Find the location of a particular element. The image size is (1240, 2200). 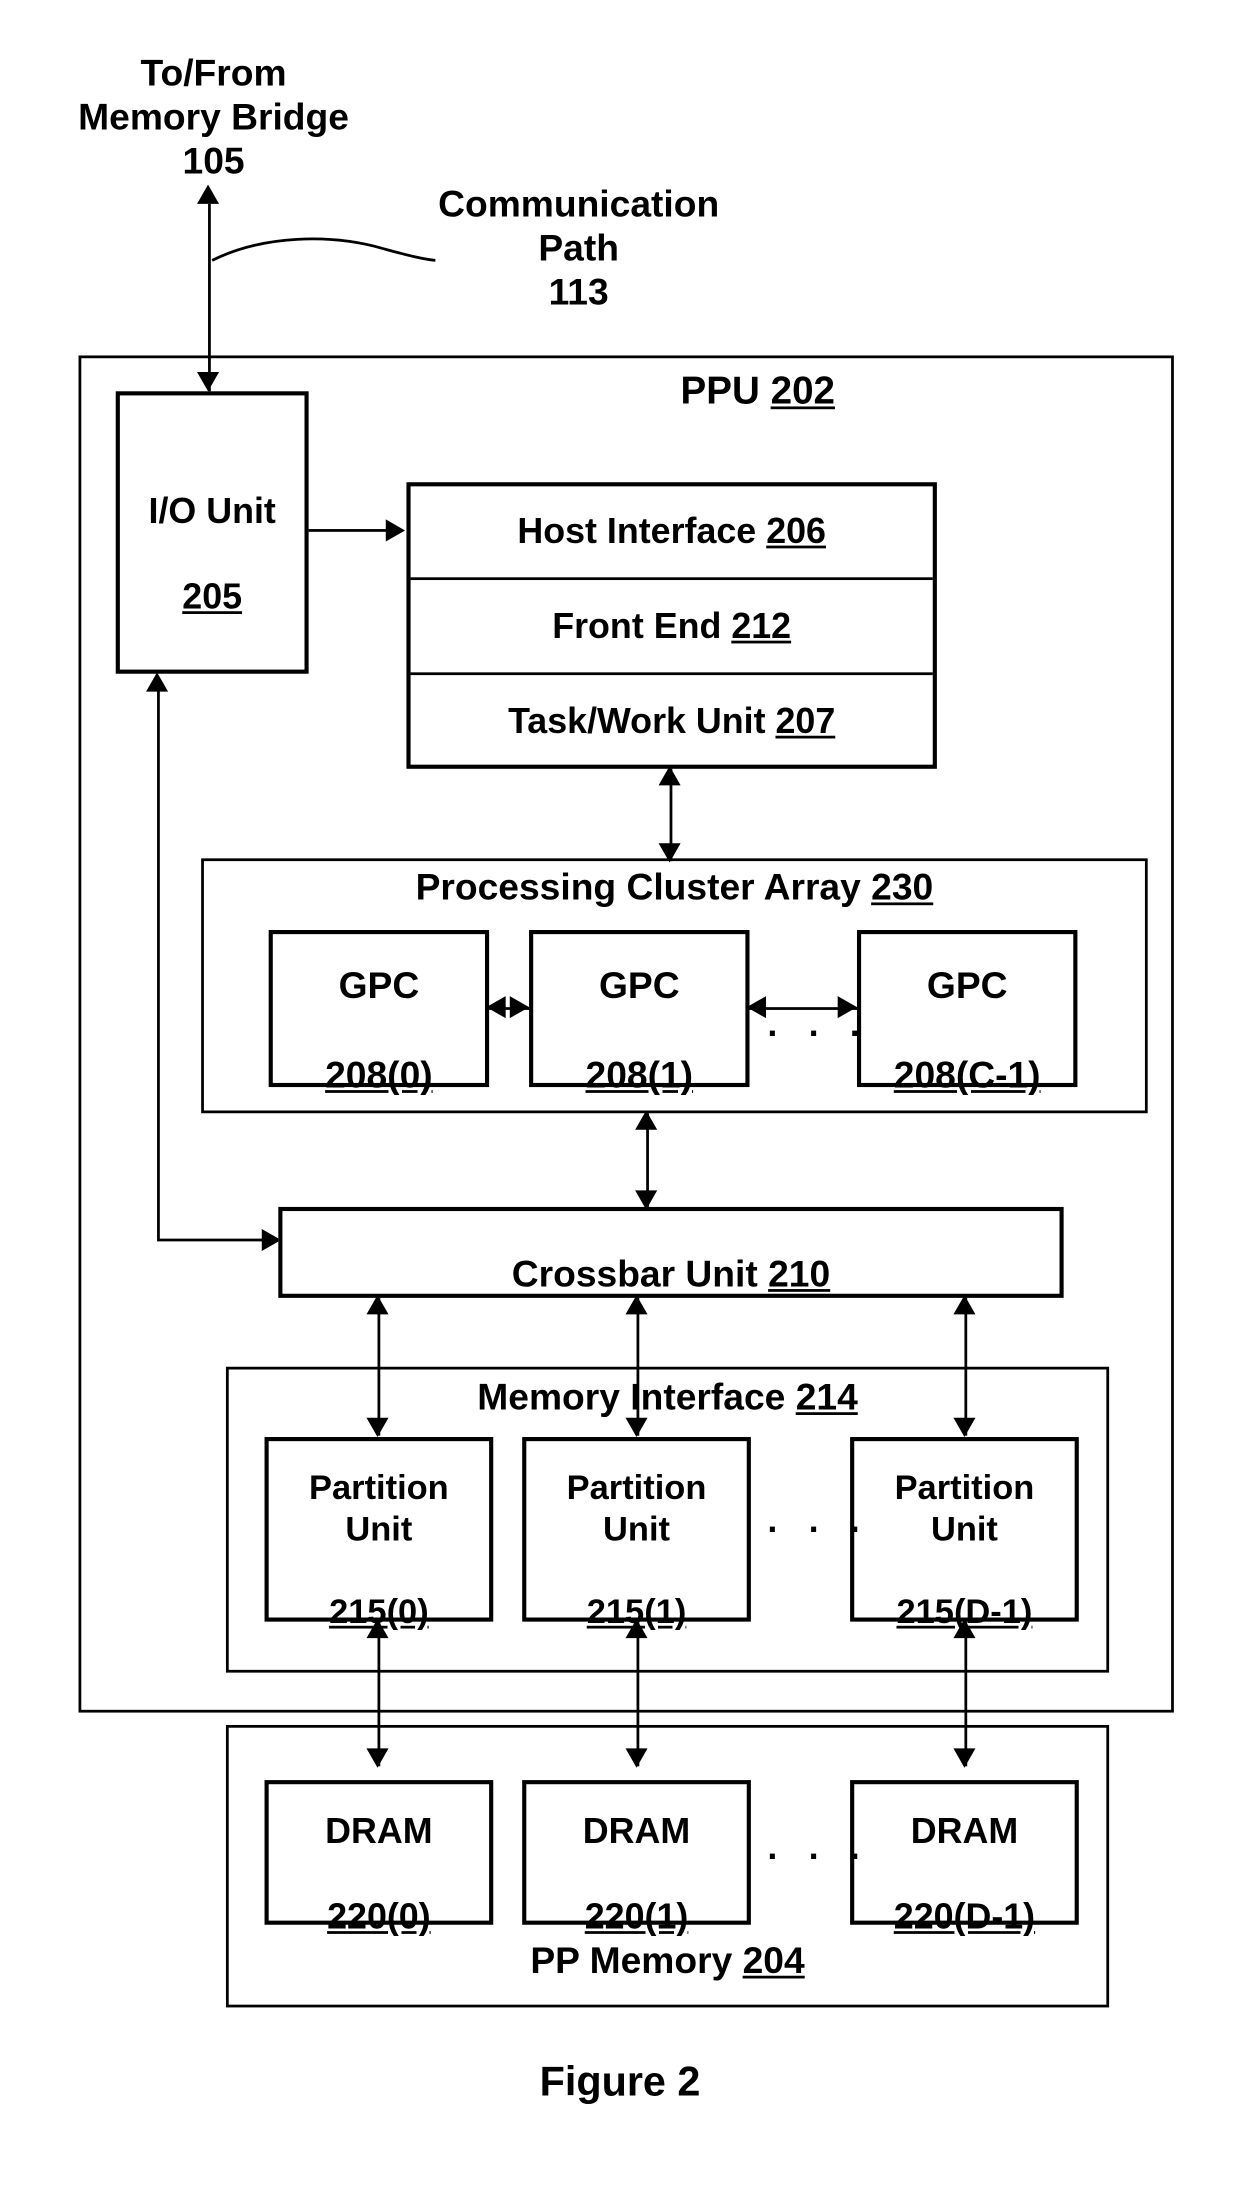

front-end-name: Front End is located at coordinates (642, 625).